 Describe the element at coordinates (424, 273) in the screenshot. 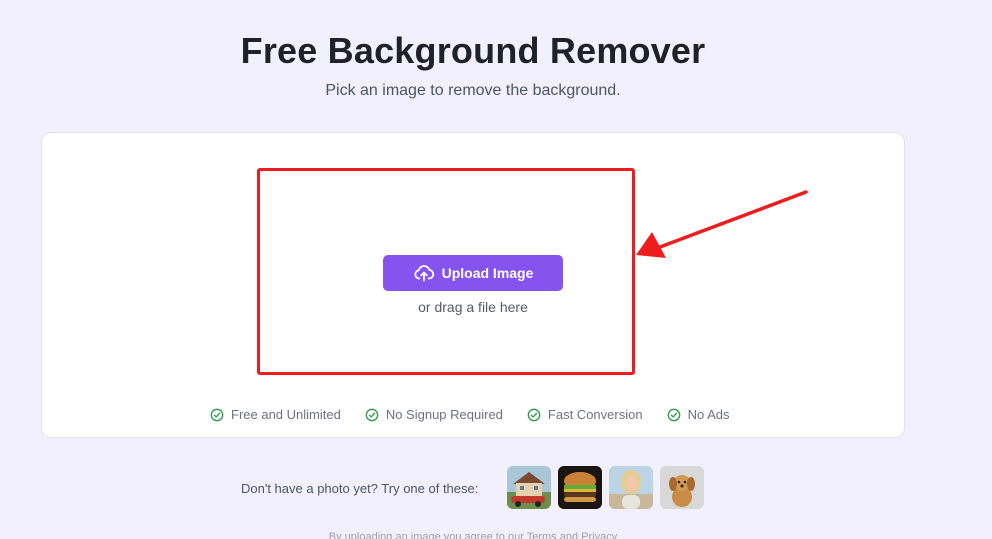

I see `cloud-upload-icon` at that location.